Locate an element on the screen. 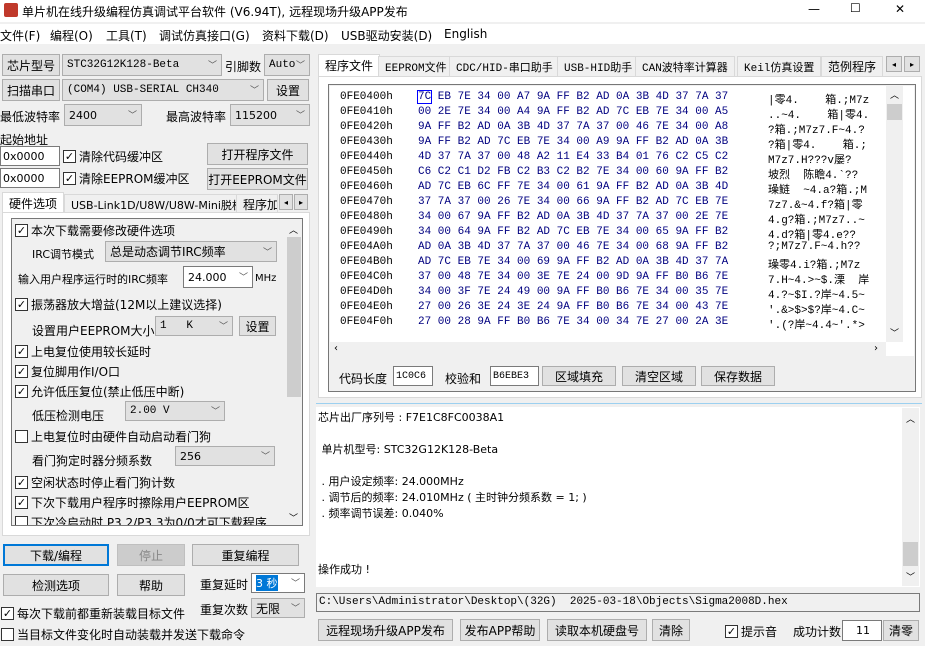 This screenshot has width=925, height=646. hex-addr: 0FE04E0h is located at coordinates (379, 308).